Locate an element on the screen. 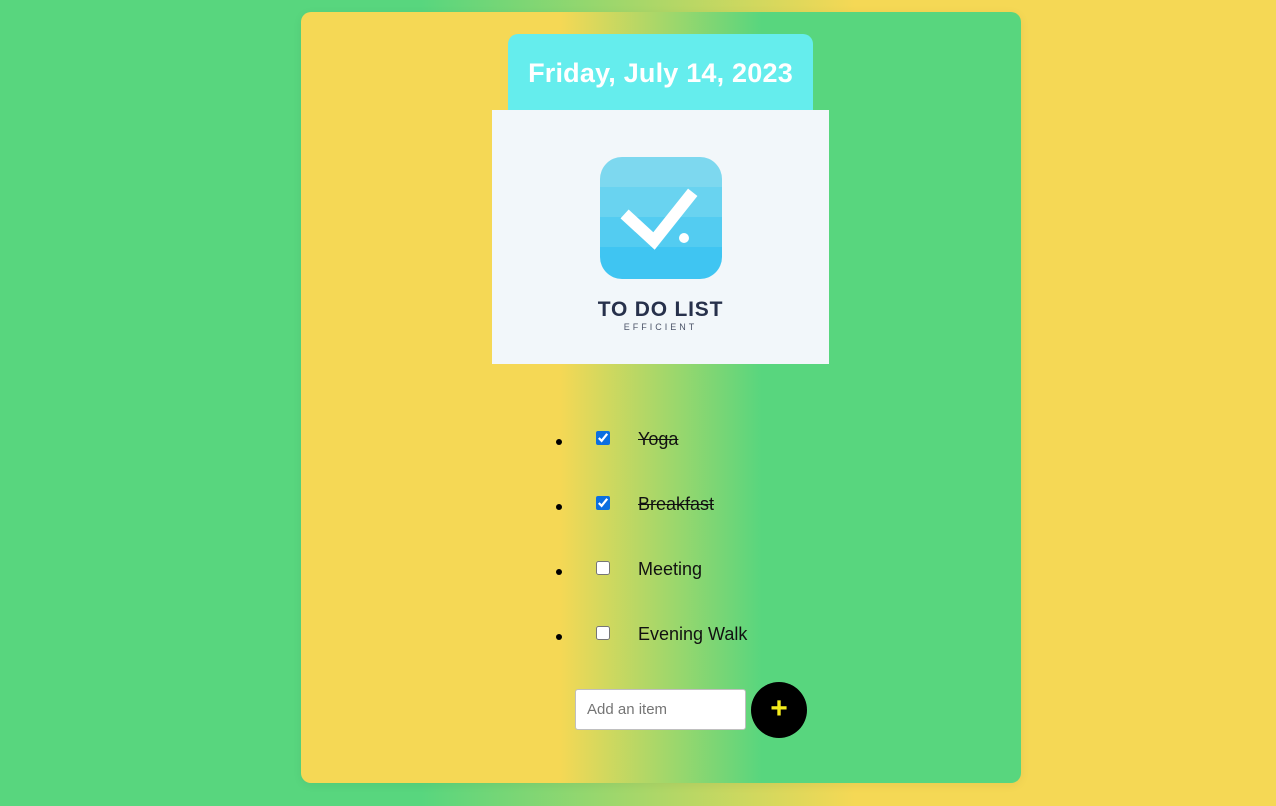 The height and width of the screenshot is (806, 1276). todo-item: Breakfast is located at coordinates (701, 504).